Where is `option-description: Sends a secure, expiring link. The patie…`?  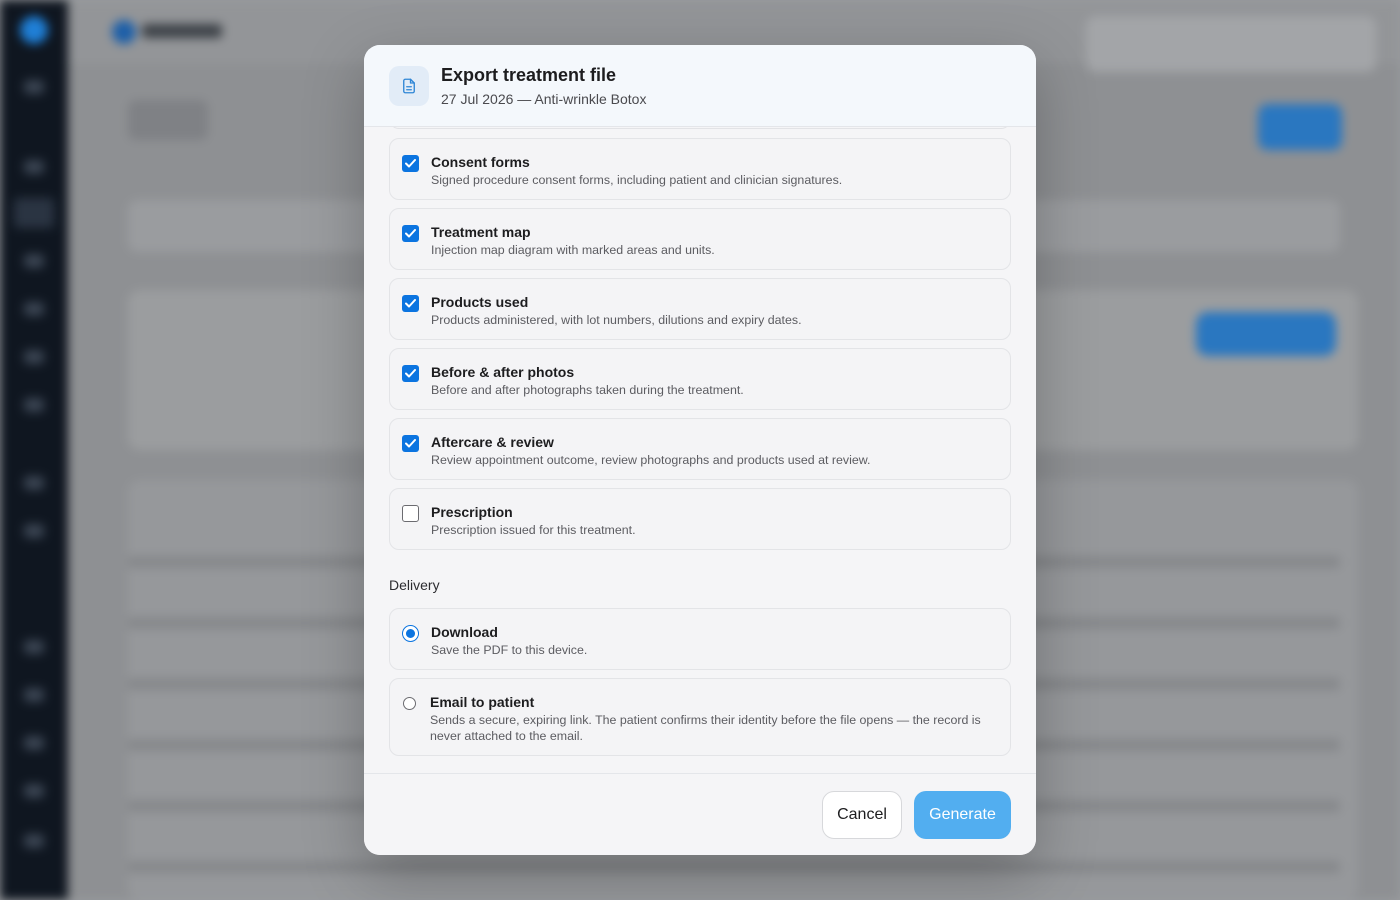
option-description: Sends a secure, expiring link. The patie… is located at coordinates (705, 728).